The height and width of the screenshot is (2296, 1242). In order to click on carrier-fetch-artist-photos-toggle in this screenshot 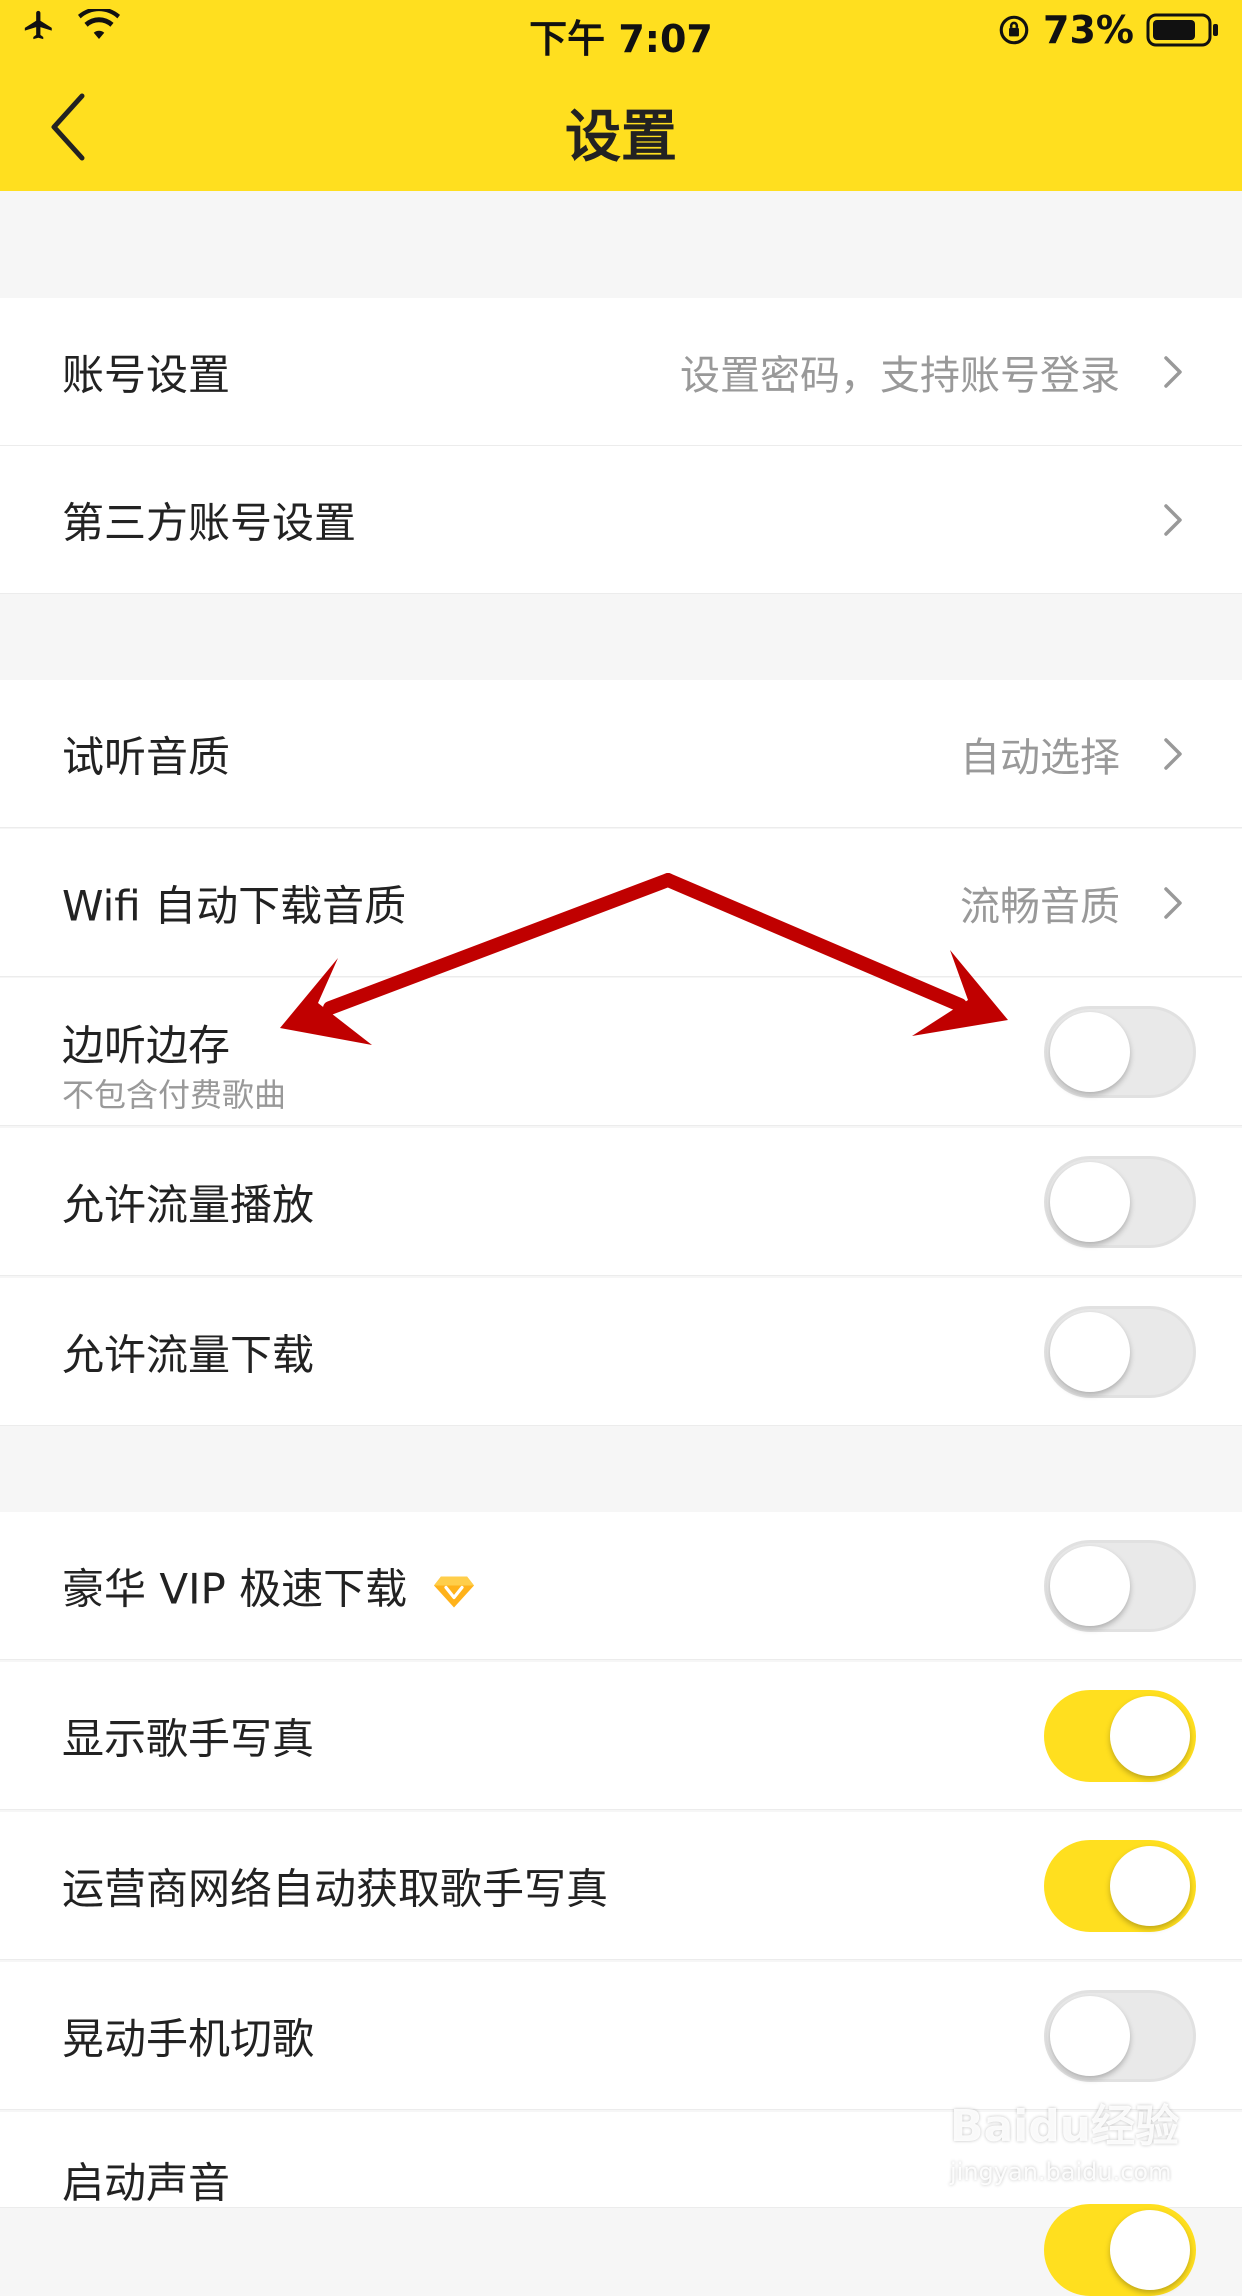, I will do `click(1120, 1885)`.